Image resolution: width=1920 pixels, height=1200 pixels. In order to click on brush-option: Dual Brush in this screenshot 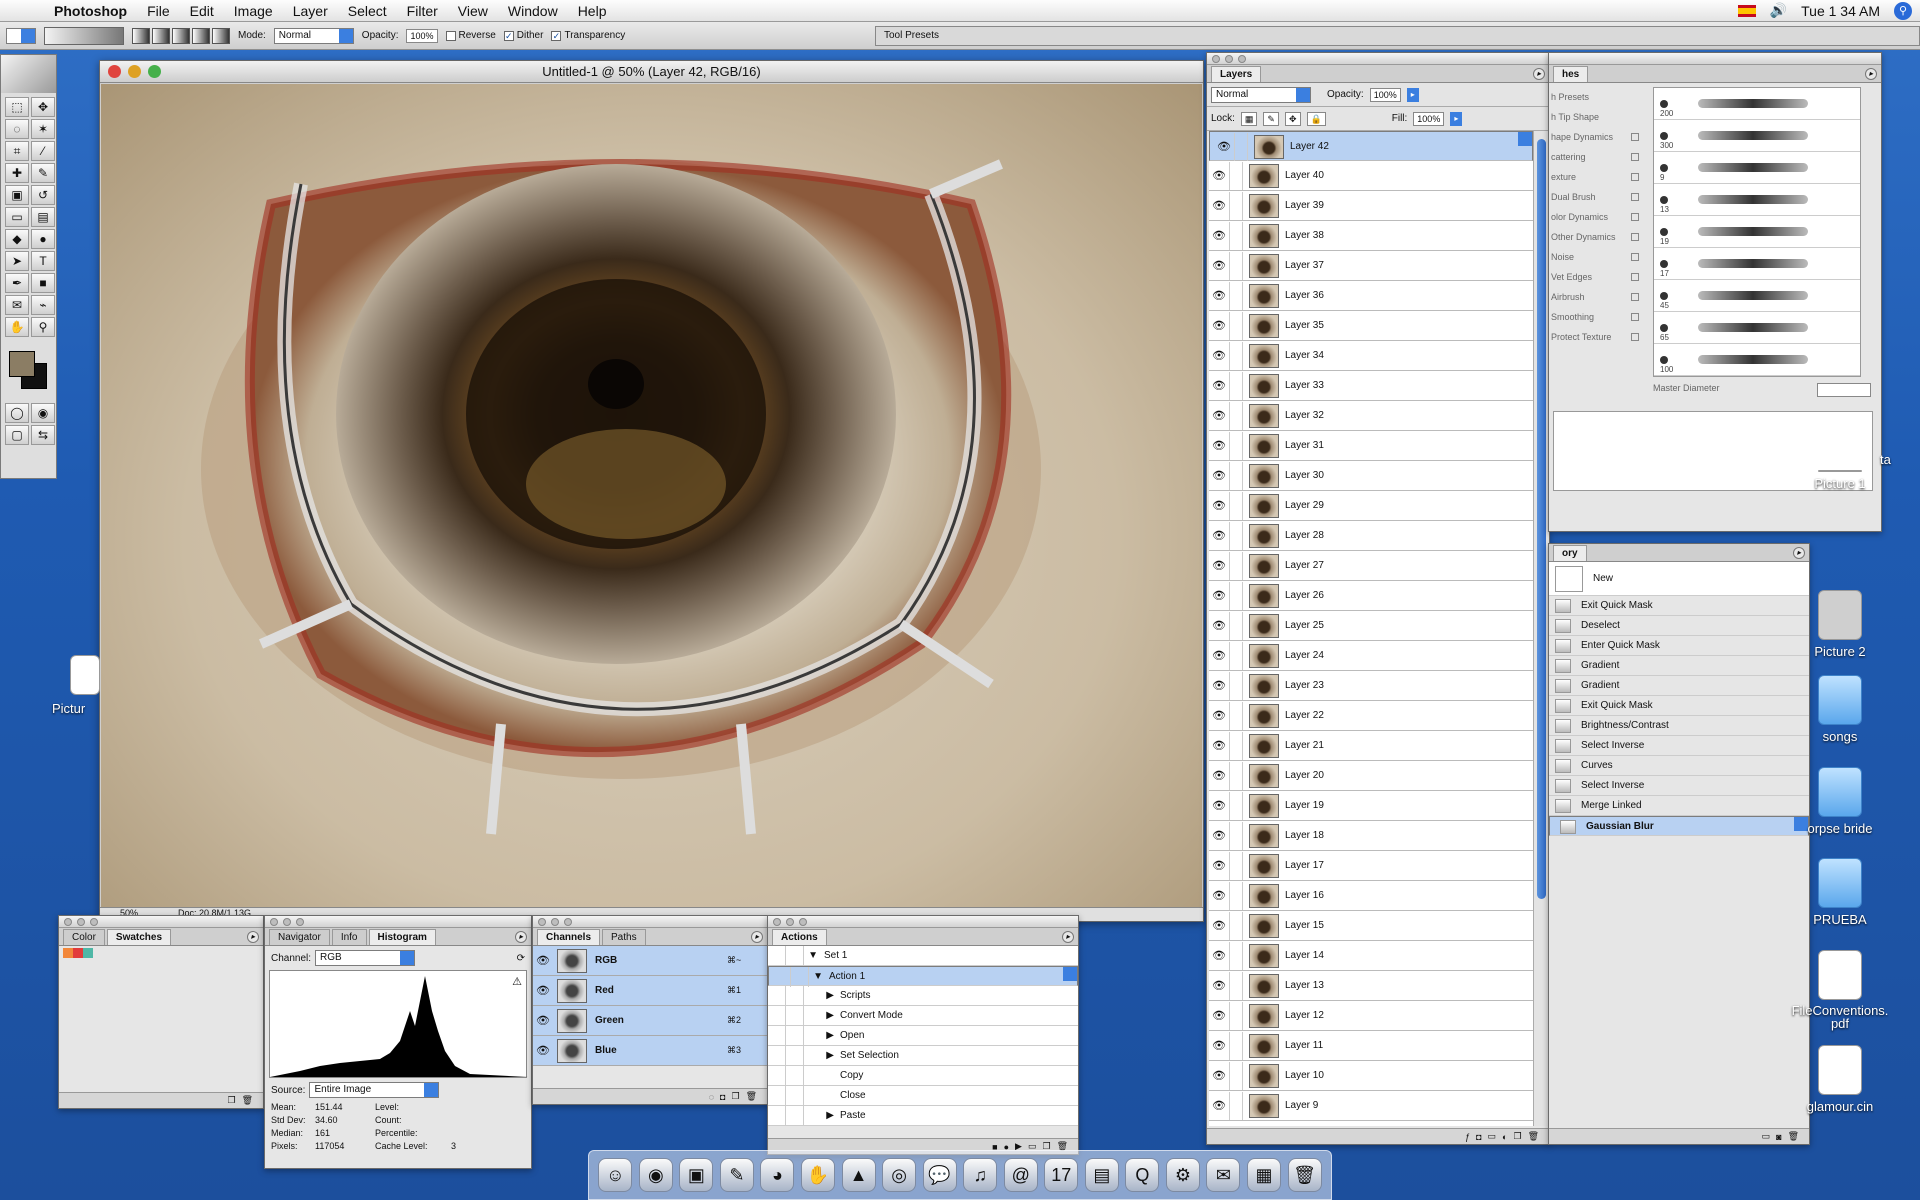, I will do `click(1597, 197)`.